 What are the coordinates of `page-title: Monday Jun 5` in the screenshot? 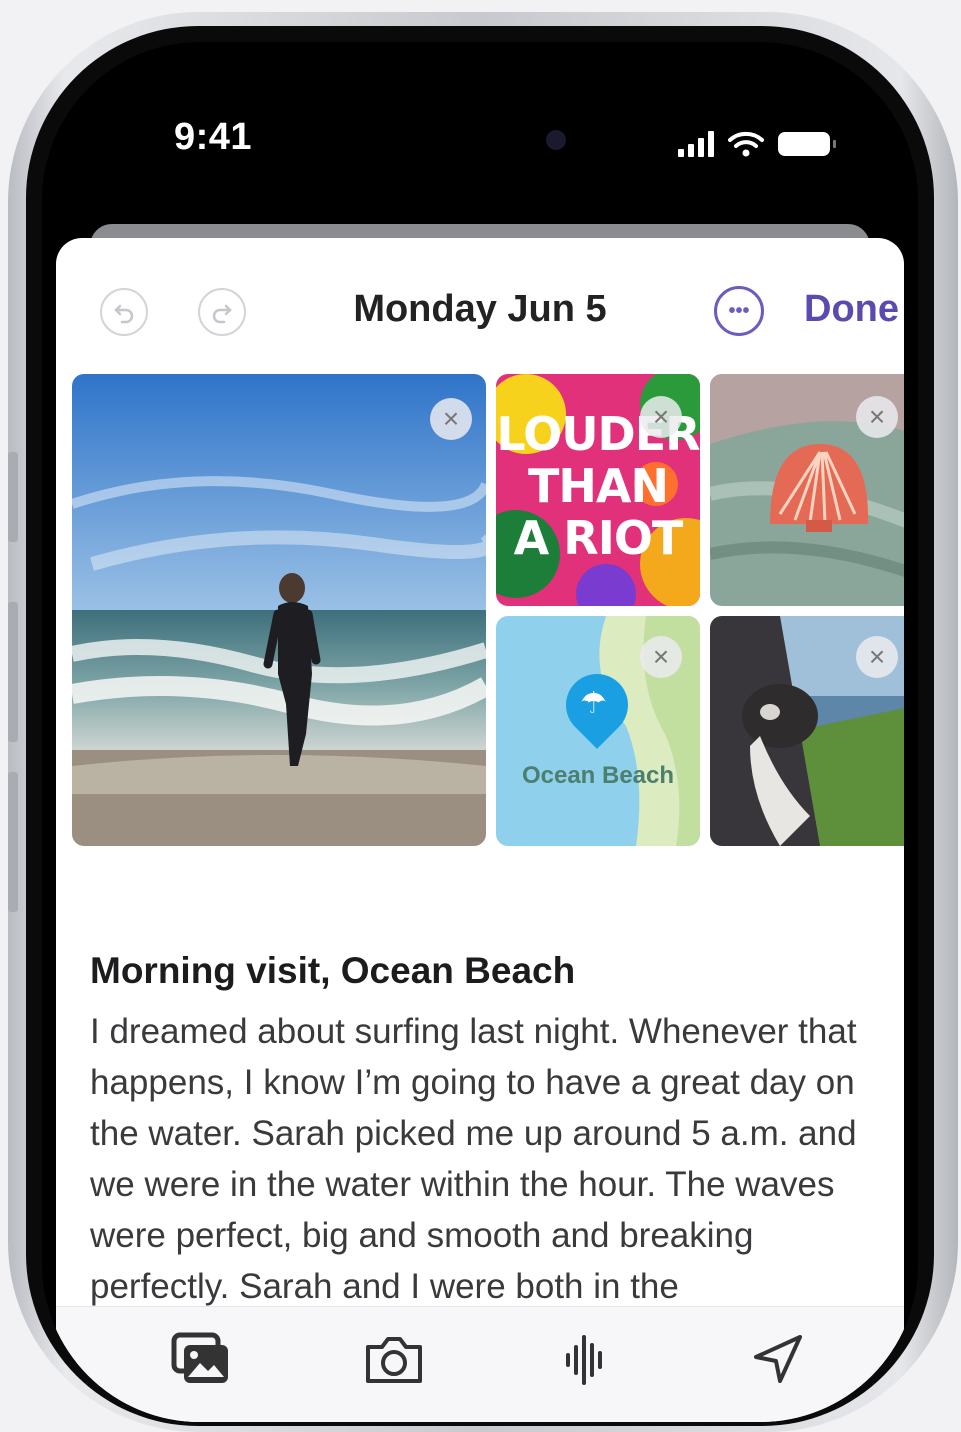 It's located at (480, 309).